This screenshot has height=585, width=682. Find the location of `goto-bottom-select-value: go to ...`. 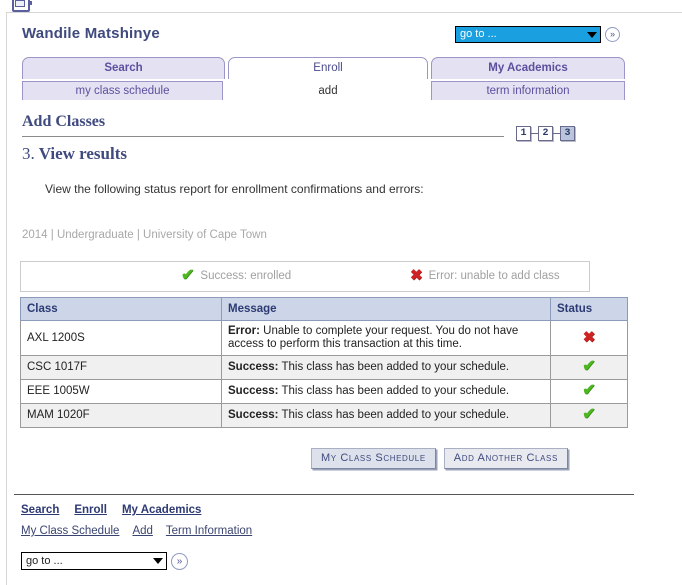

goto-bottom-select-value: go to ... is located at coordinates (44, 560).